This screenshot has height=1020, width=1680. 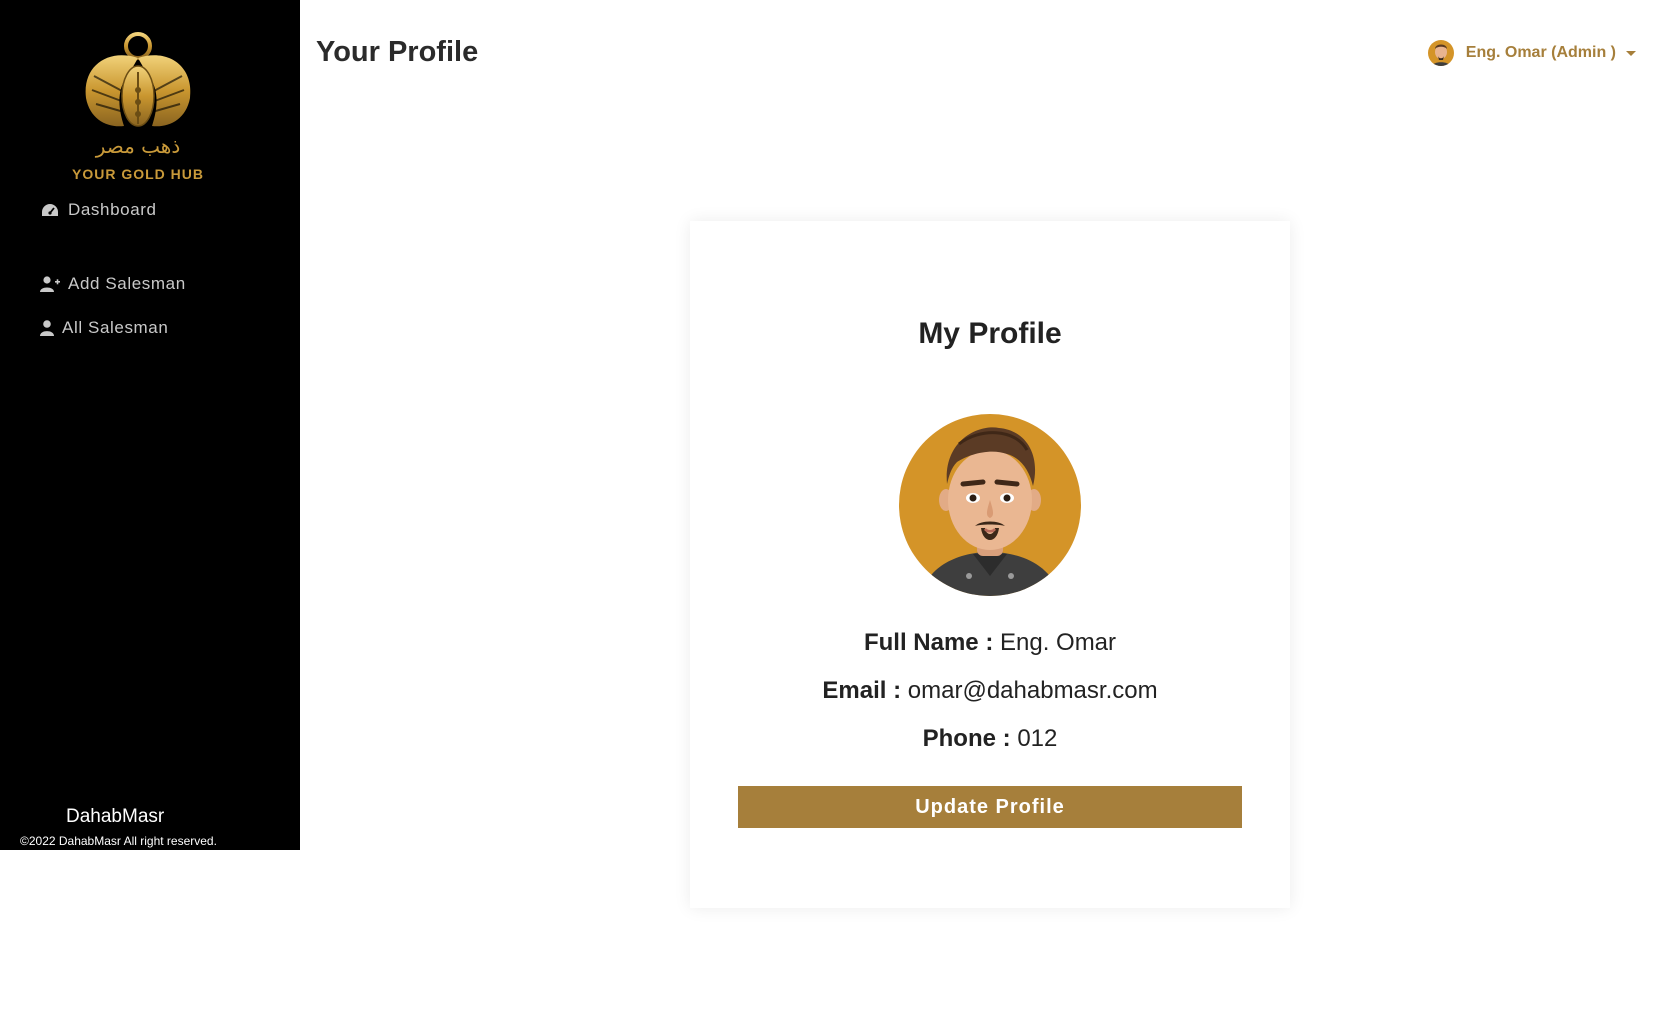 What do you see at coordinates (1058, 642) in the screenshot?
I see `full-name-value: Eng. Omar` at bounding box center [1058, 642].